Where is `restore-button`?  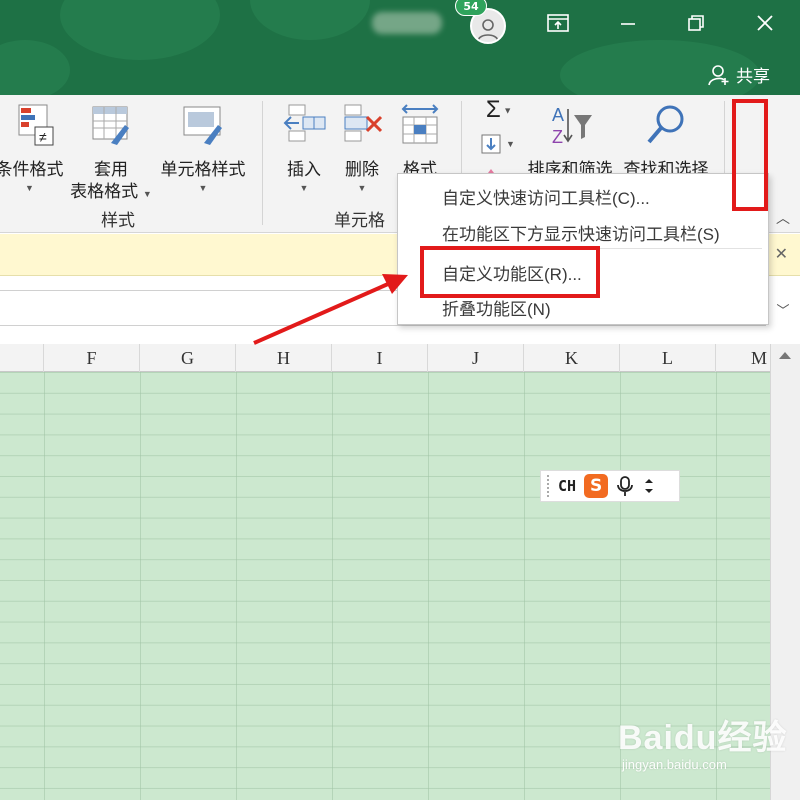 restore-button is located at coordinates (696, 23).